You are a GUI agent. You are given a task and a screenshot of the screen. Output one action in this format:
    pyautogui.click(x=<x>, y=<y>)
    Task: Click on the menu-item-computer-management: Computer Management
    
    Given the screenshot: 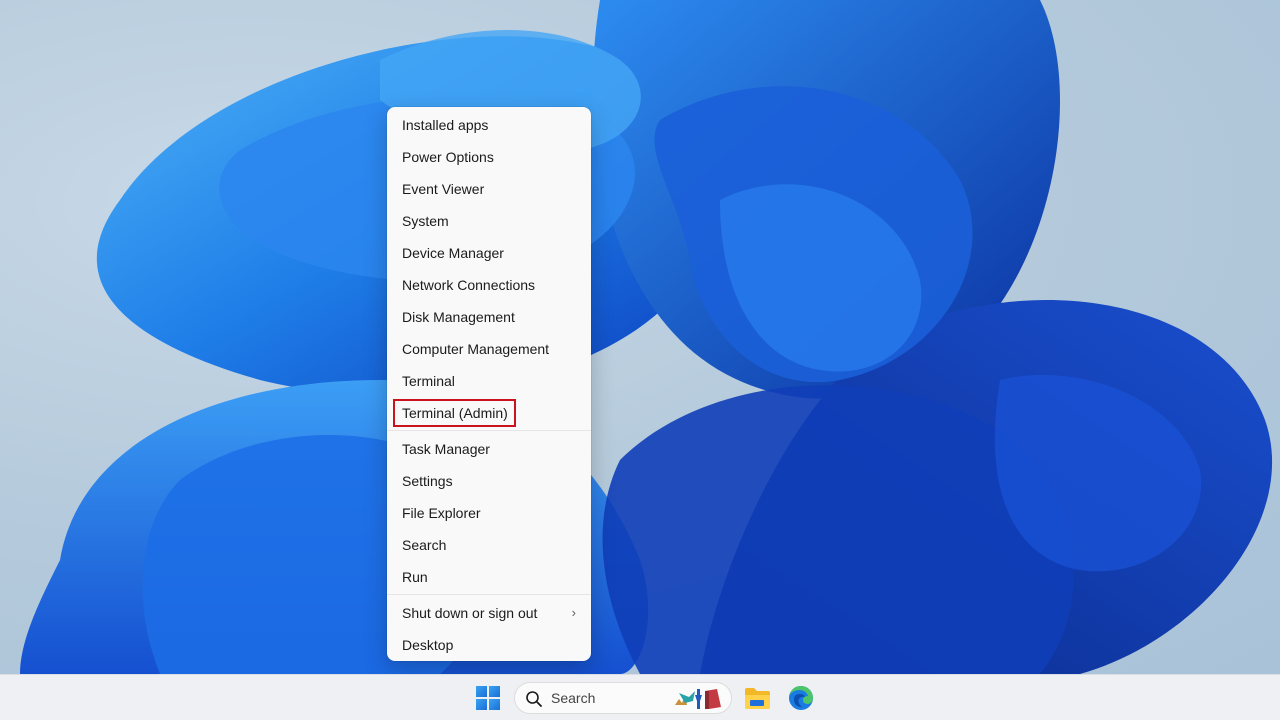 What is the action you would take?
    pyautogui.click(x=489, y=349)
    